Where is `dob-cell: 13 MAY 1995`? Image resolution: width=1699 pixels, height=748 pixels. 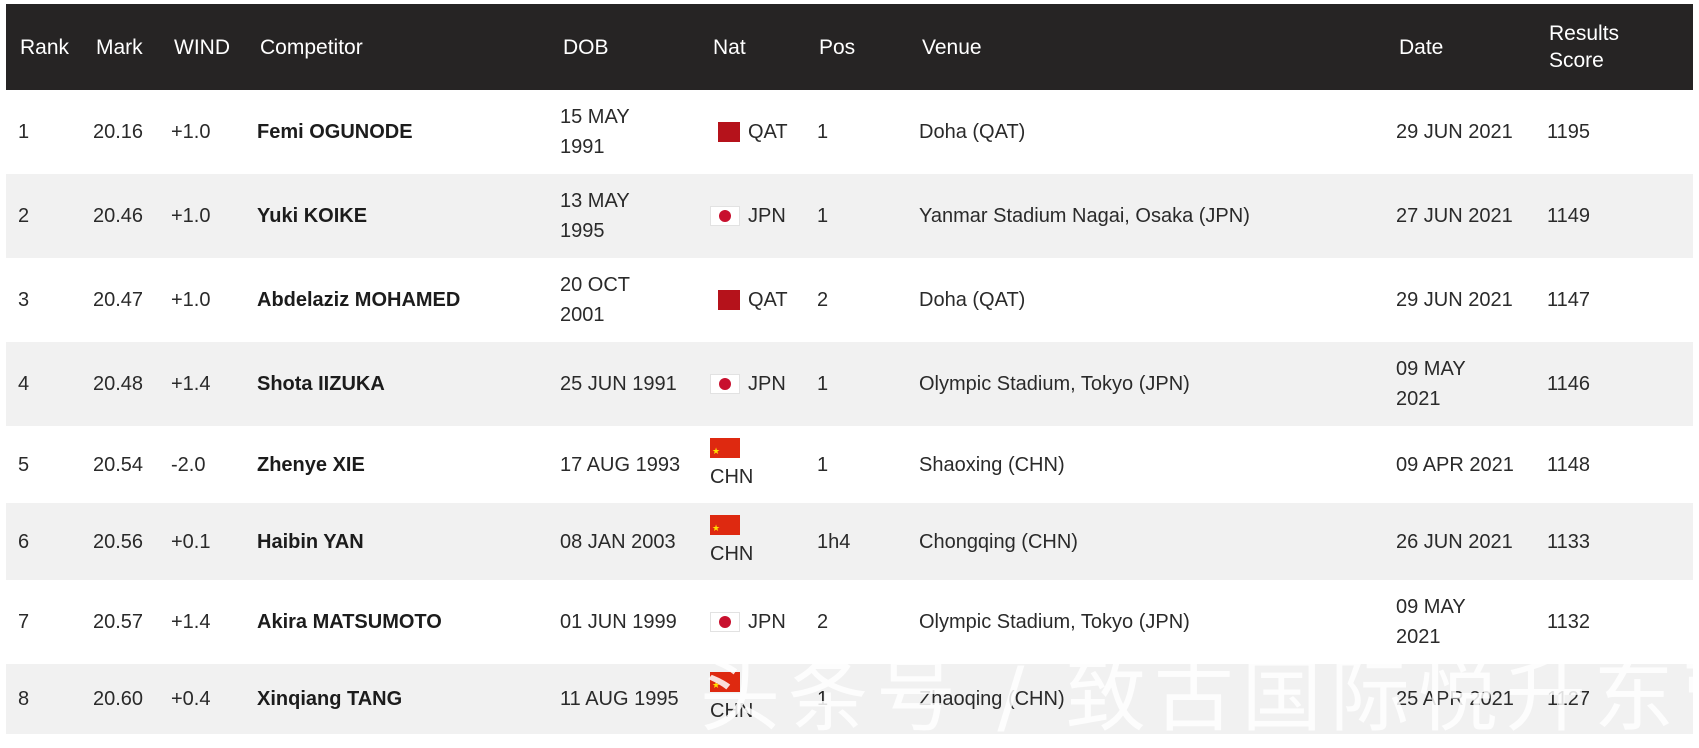 dob-cell: 13 MAY 1995 is located at coordinates (595, 216).